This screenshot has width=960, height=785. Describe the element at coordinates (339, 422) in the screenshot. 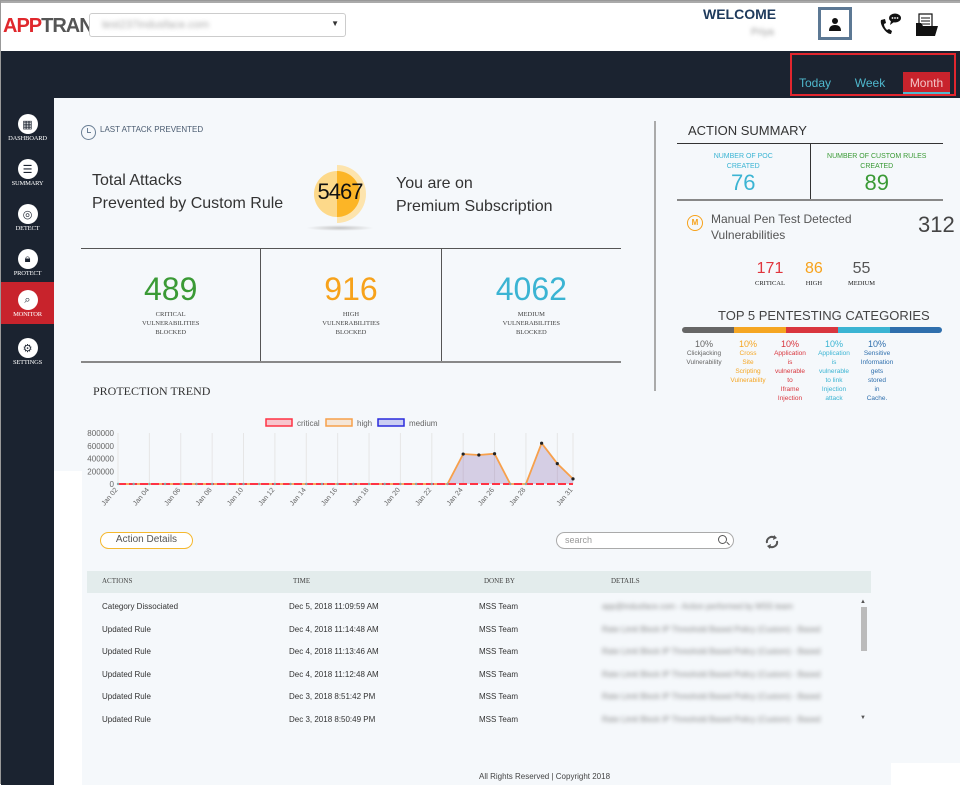

I see `legend-swatch-high` at that location.